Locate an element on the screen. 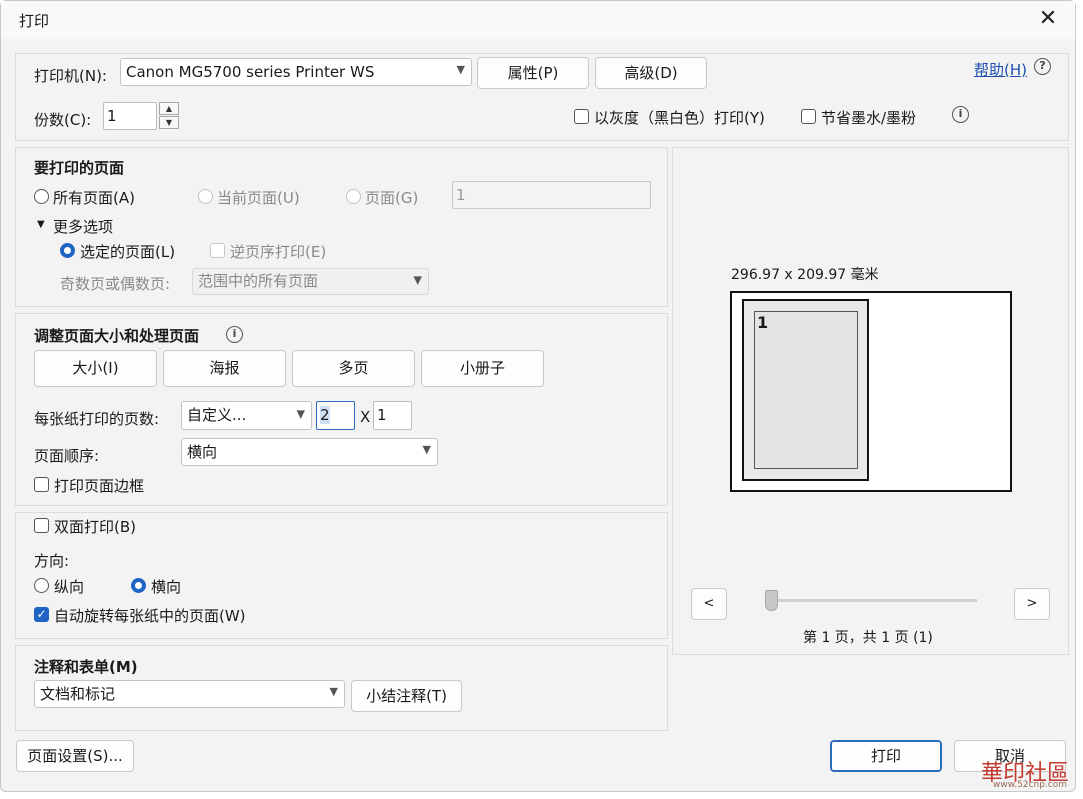 This screenshot has width=1083, height=799. pages-per-sheet-select: 自定义... ▼ is located at coordinates (246, 415).